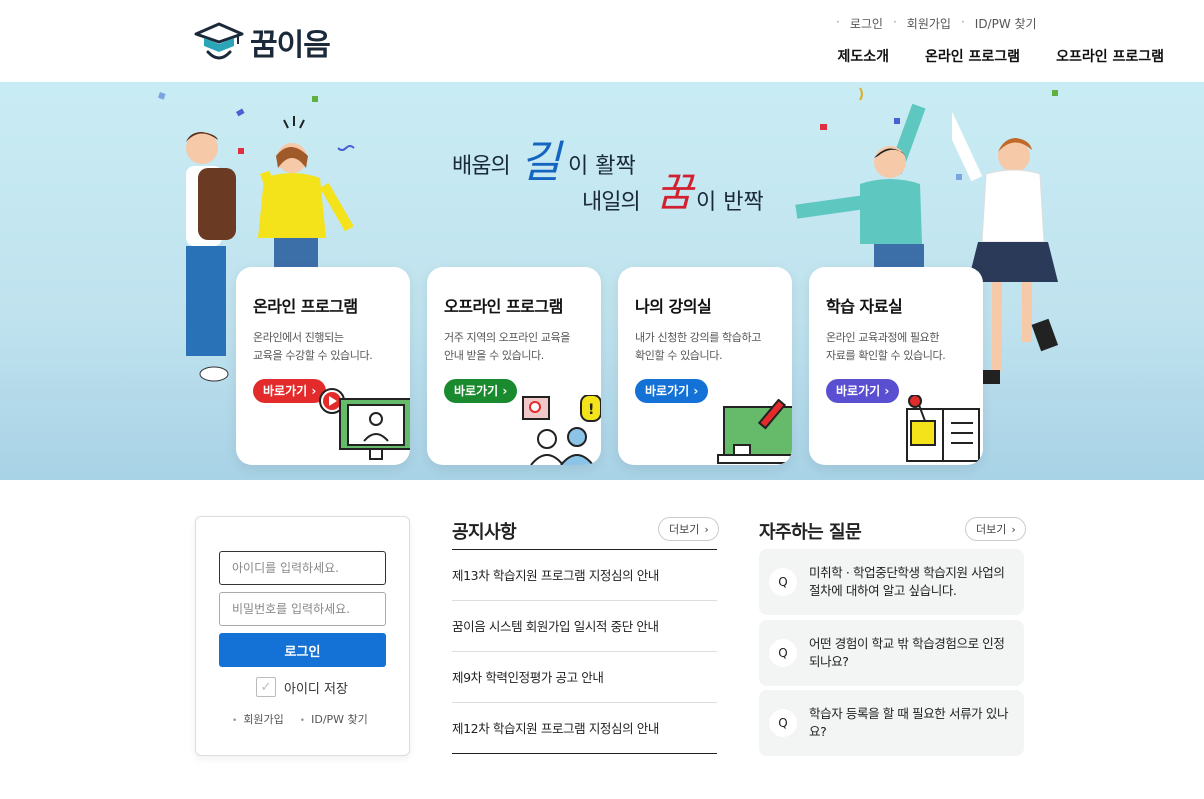 This screenshot has width=1204, height=799. I want to click on login-box: 로그인 ✓ 아이디 저장 회원가입 ID/PW 찾기, so click(302, 636).